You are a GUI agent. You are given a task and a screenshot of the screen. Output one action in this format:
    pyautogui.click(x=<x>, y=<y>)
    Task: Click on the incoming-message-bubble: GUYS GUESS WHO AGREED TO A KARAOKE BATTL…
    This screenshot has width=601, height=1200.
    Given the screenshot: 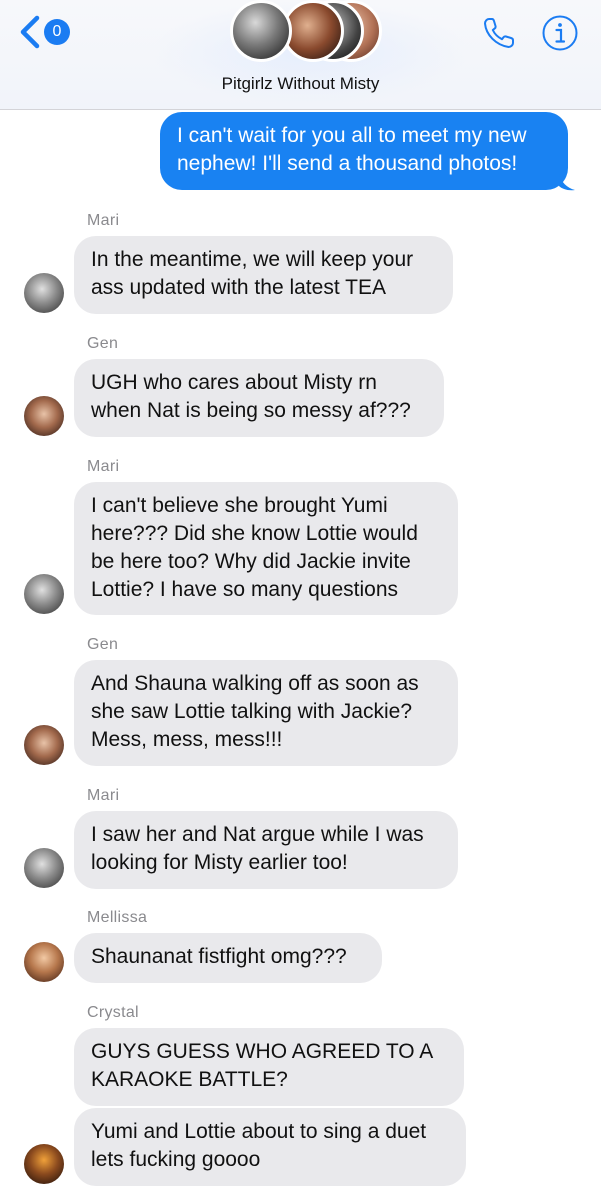 What is the action you would take?
    pyautogui.click(x=269, y=1067)
    